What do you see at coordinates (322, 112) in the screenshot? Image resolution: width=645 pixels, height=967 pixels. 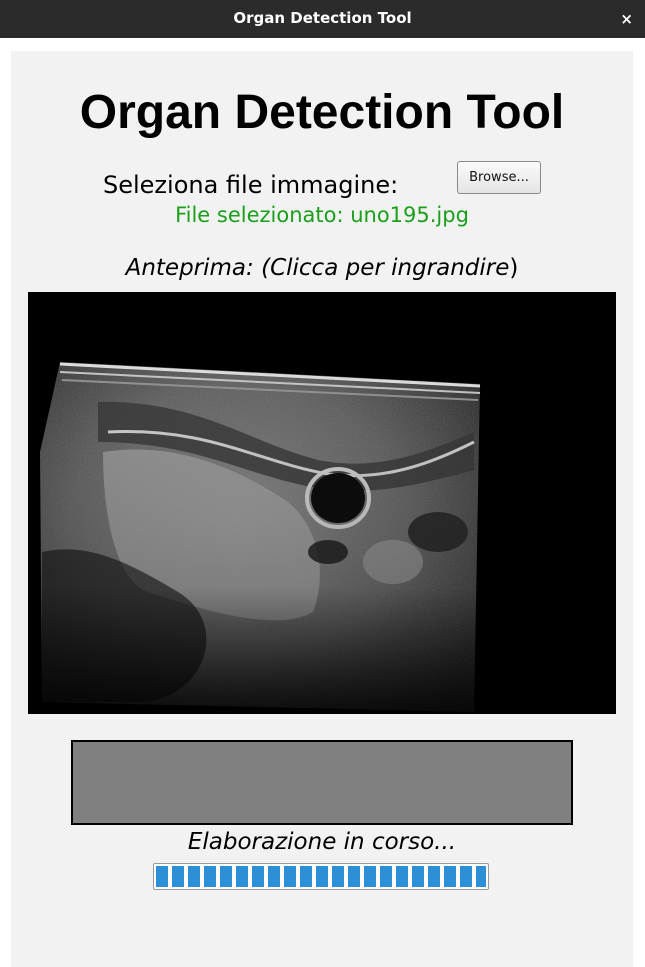 I see `app-title: Organ Detection Tool` at bounding box center [322, 112].